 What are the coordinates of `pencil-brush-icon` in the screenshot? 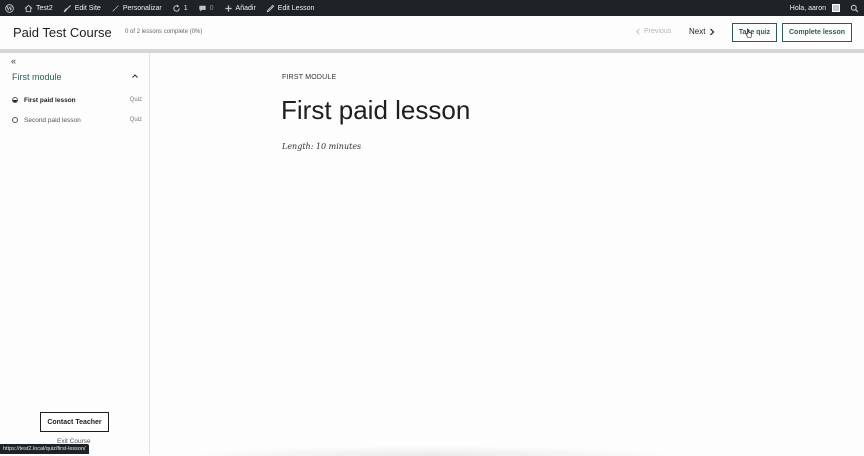 It's located at (115, 8).